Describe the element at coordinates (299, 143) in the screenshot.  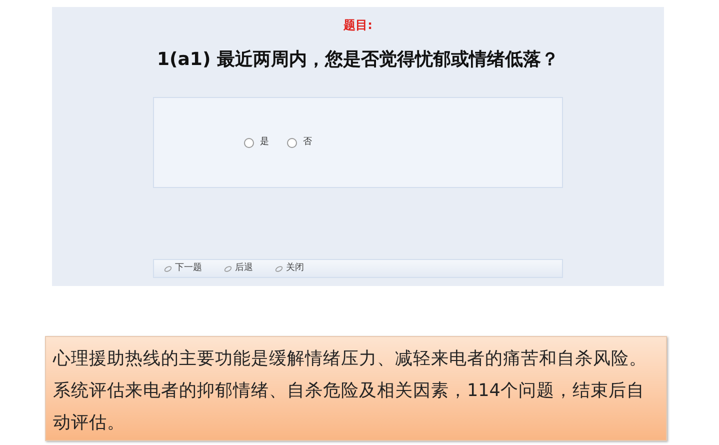
I see `radio-option: 否` at that location.